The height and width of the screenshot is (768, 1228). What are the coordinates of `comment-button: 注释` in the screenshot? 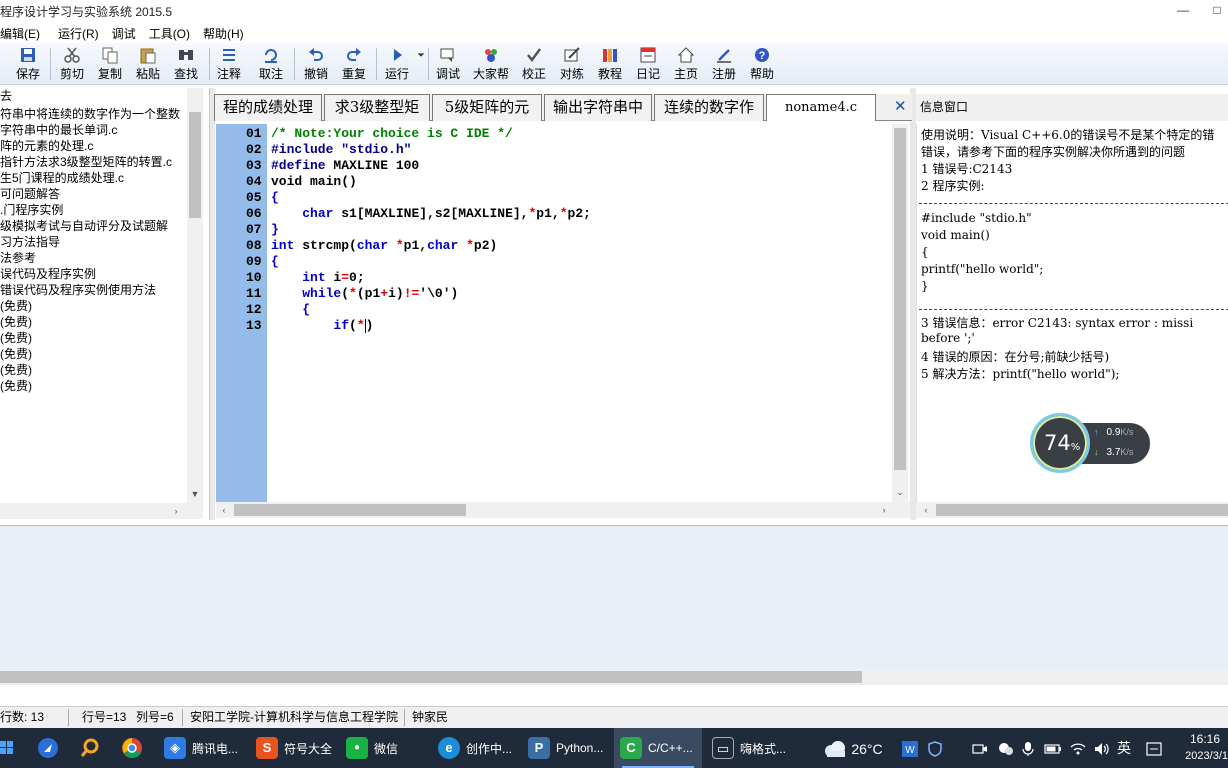 It's located at (229, 64).